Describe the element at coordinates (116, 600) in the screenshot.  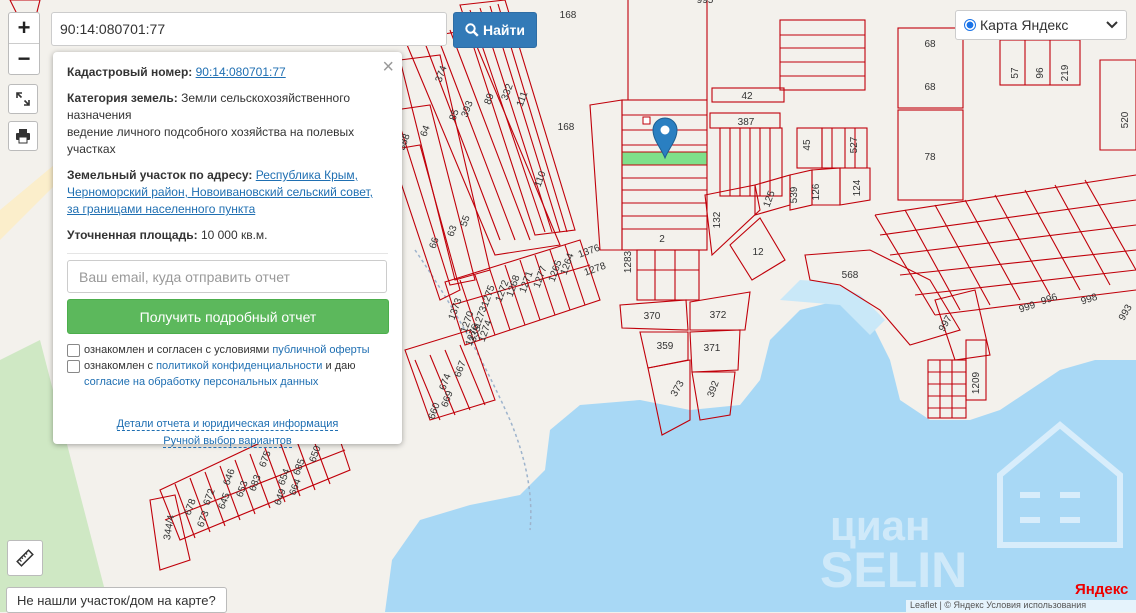
I see `not-found-button: Не нашли участок/дом на карте?` at that location.